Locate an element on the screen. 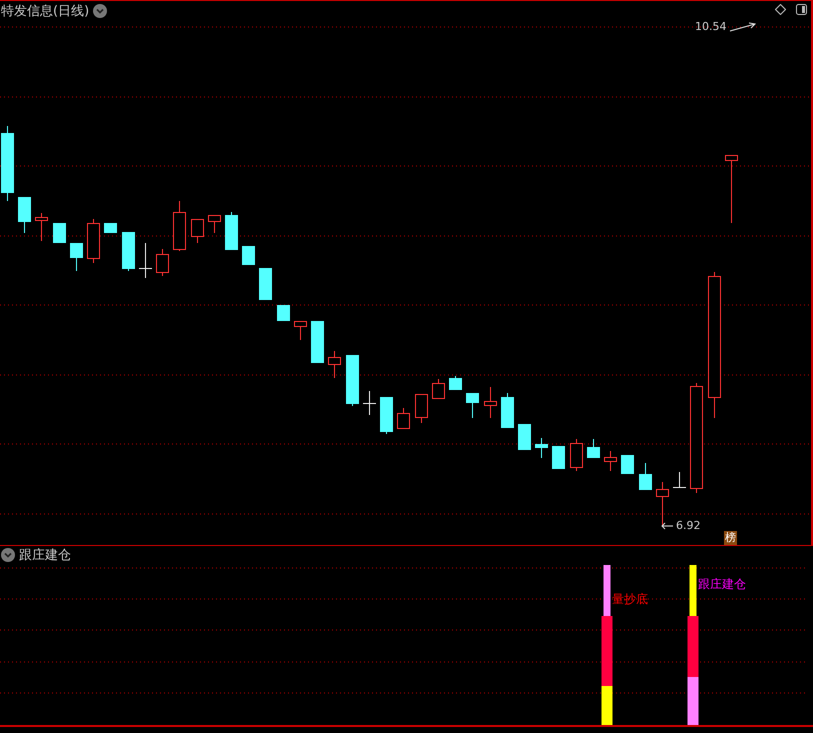 The width and height of the screenshot is (813, 733). rank-badge: 榜 is located at coordinates (730, 538).